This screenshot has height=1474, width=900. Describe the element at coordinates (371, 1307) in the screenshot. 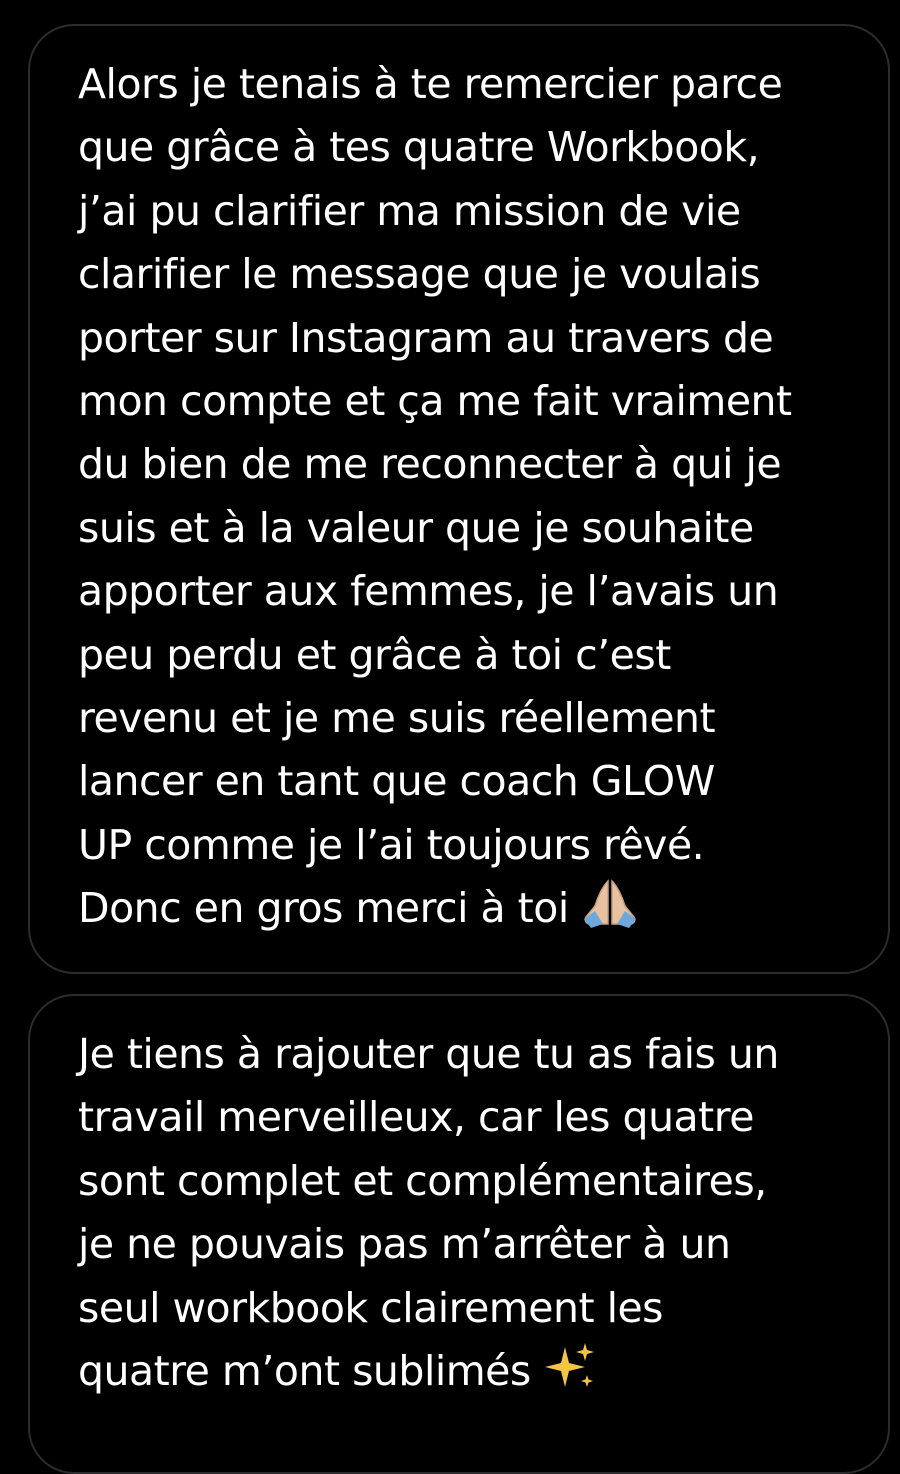

I see `message-line: seul workbook clairement les` at that location.